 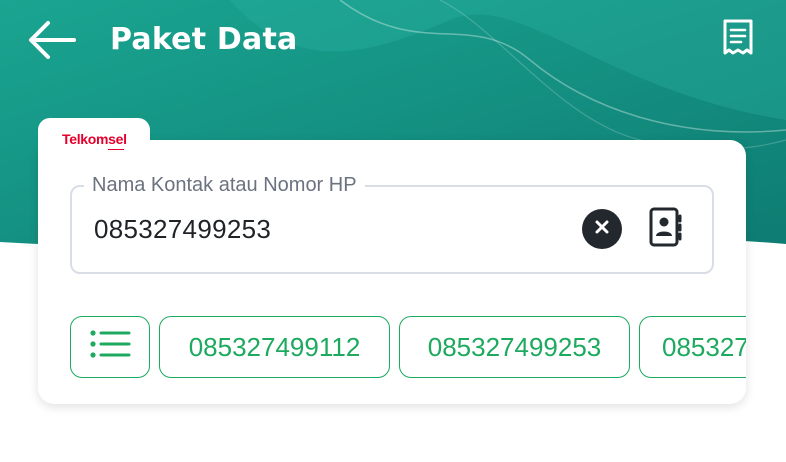 What do you see at coordinates (182, 229) in the screenshot?
I see `phone-input-value: 085327499253` at bounding box center [182, 229].